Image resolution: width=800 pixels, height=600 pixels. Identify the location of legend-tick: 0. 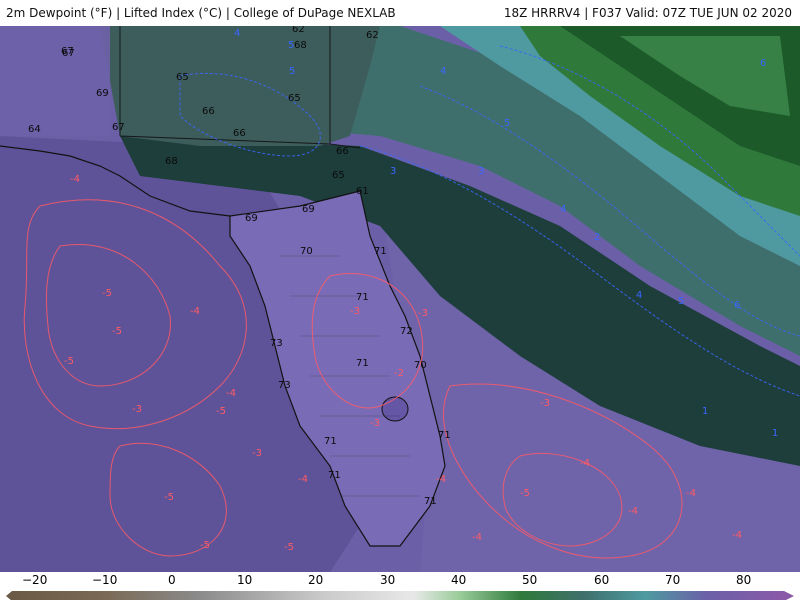
(172, 580).